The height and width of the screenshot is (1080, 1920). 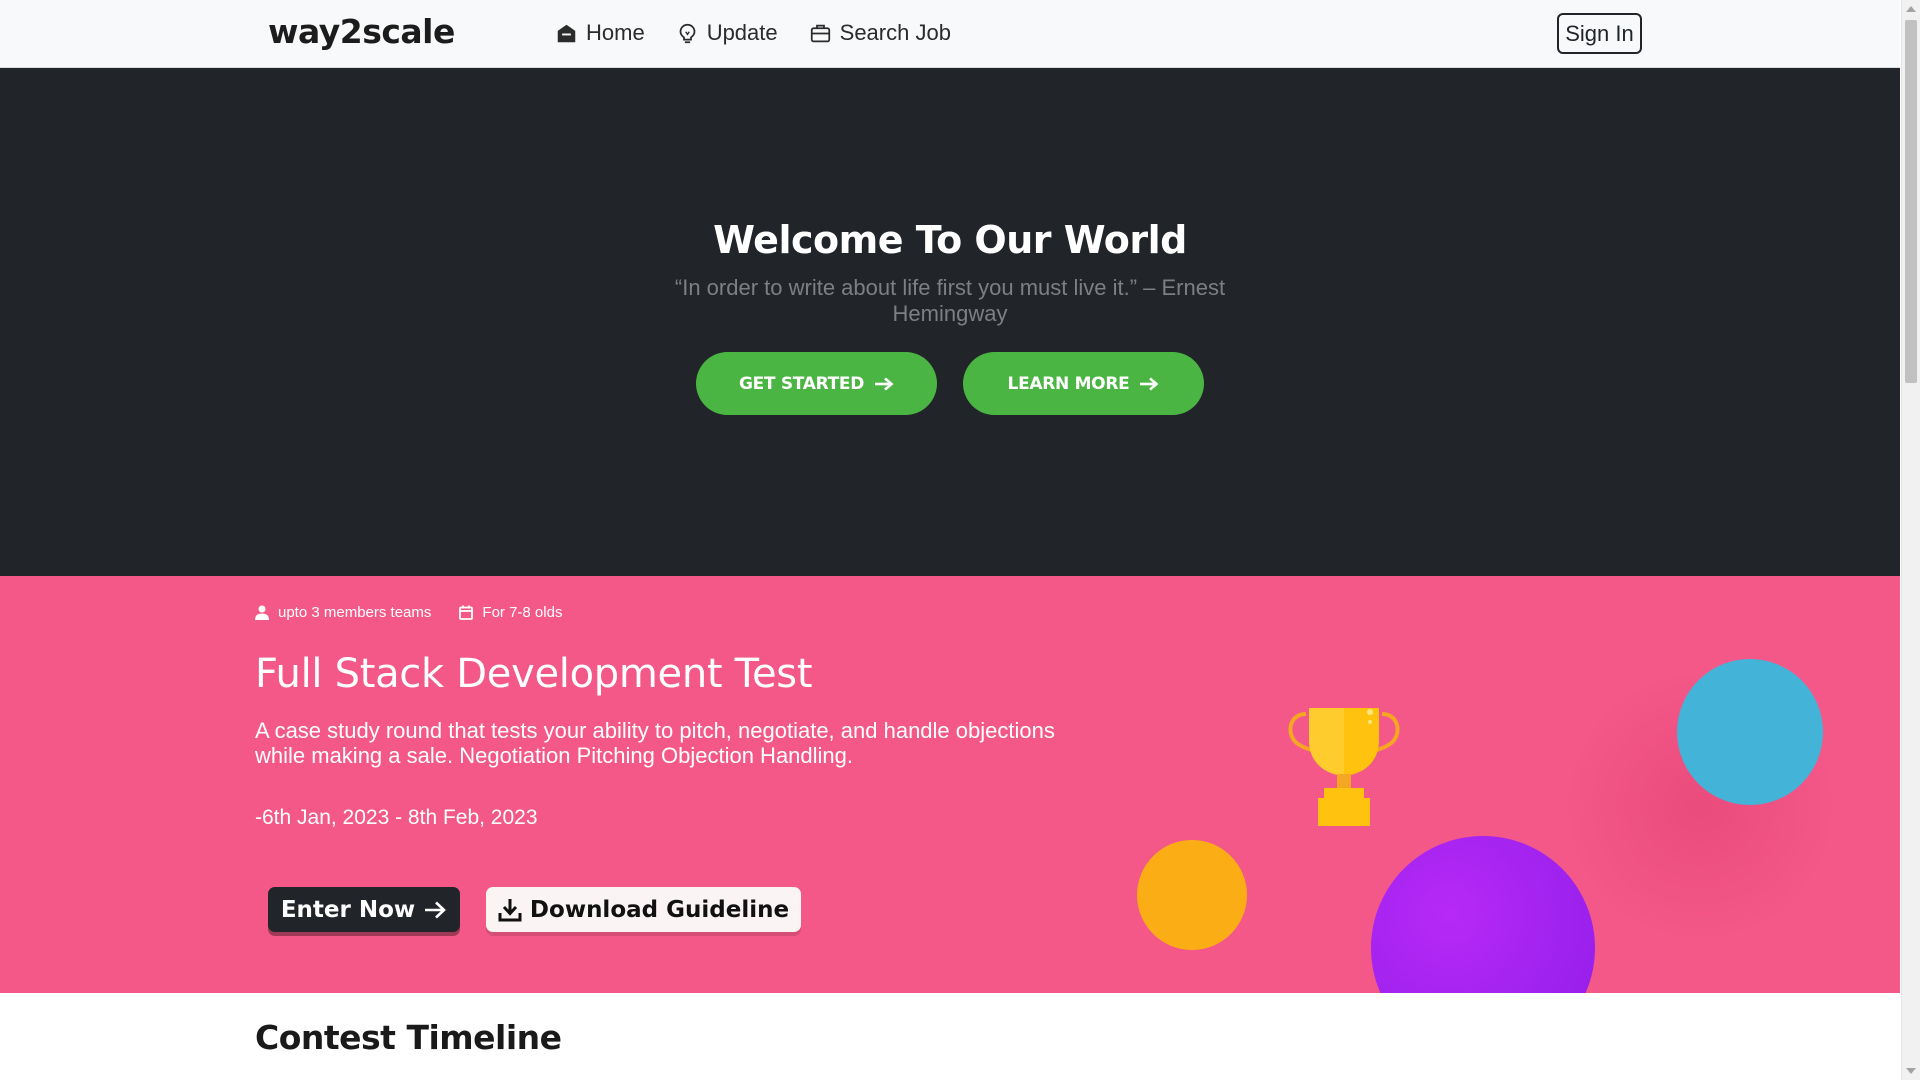 What do you see at coordinates (396, 817) in the screenshot?
I see `contest-dates: -6th Jan, 2023 - 8th Feb, 2023` at bounding box center [396, 817].